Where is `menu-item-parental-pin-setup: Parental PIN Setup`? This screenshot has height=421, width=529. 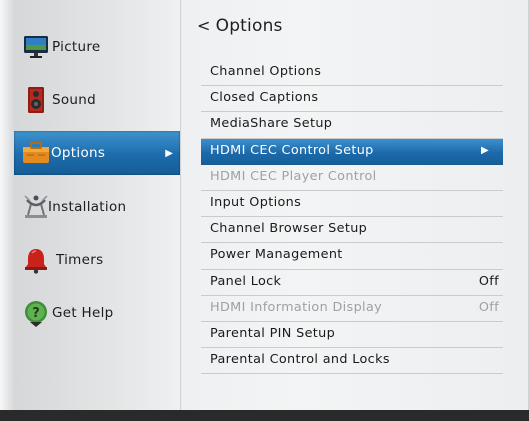
menu-item-parental-pin-setup: Parental PIN Setup is located at coordinates (352, 335).